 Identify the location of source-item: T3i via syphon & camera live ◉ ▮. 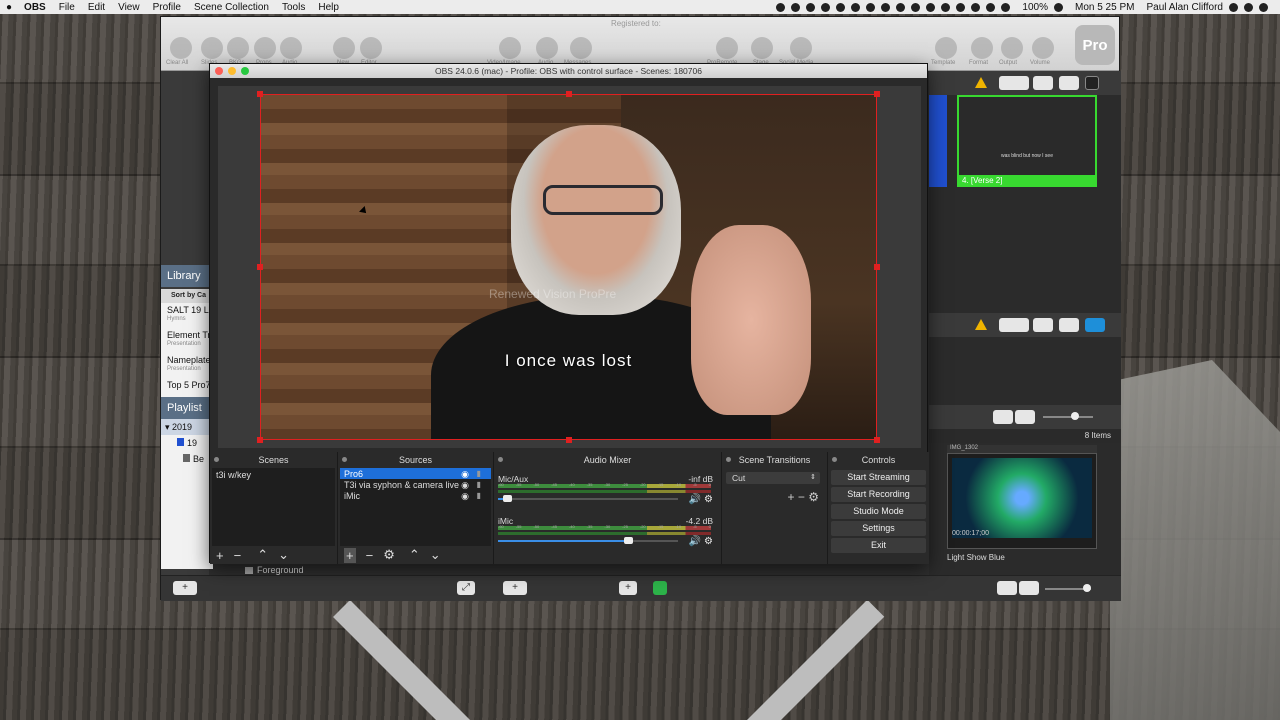
(415, 484).